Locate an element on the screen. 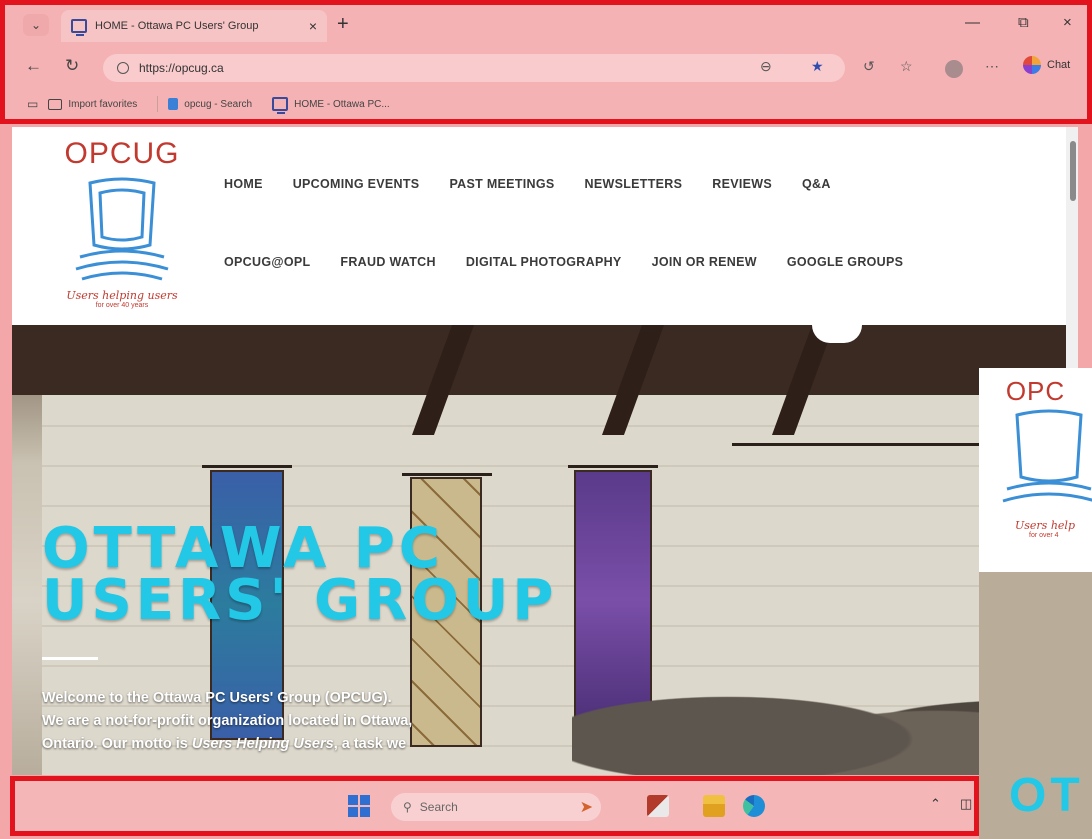 The image size is (1092, 839). fav-import-favorites: Import favorites is located at coordinates (93, 104).